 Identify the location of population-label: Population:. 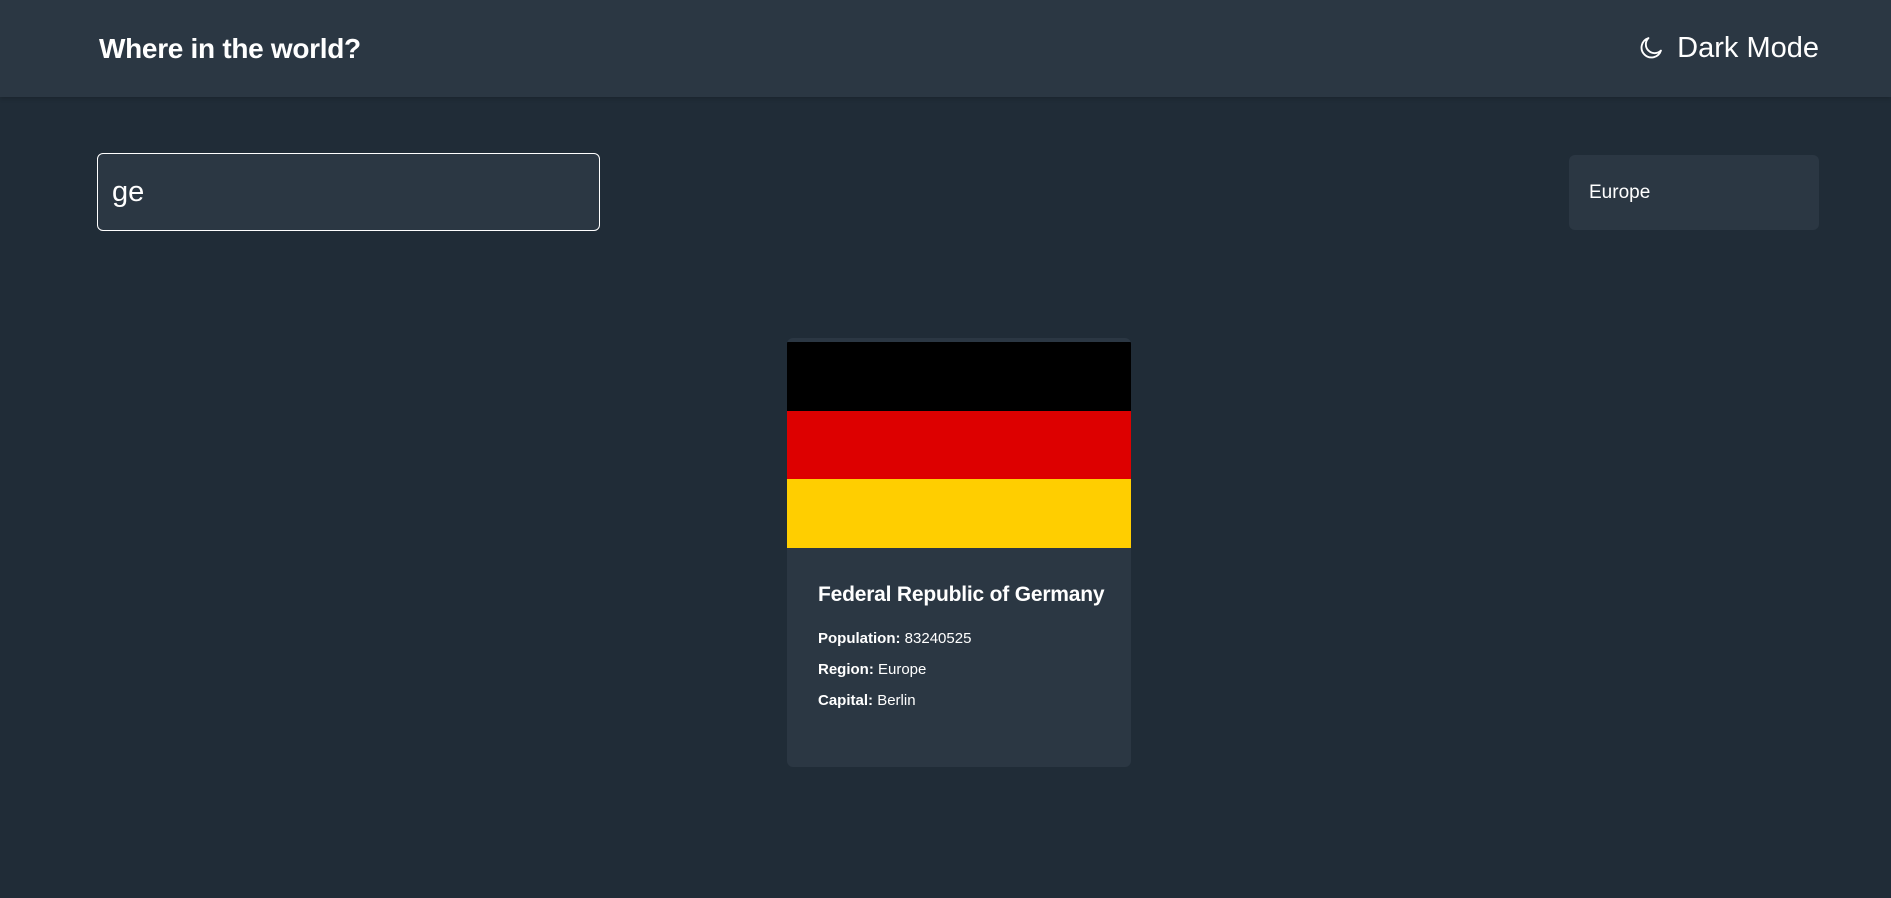
(859, 638).